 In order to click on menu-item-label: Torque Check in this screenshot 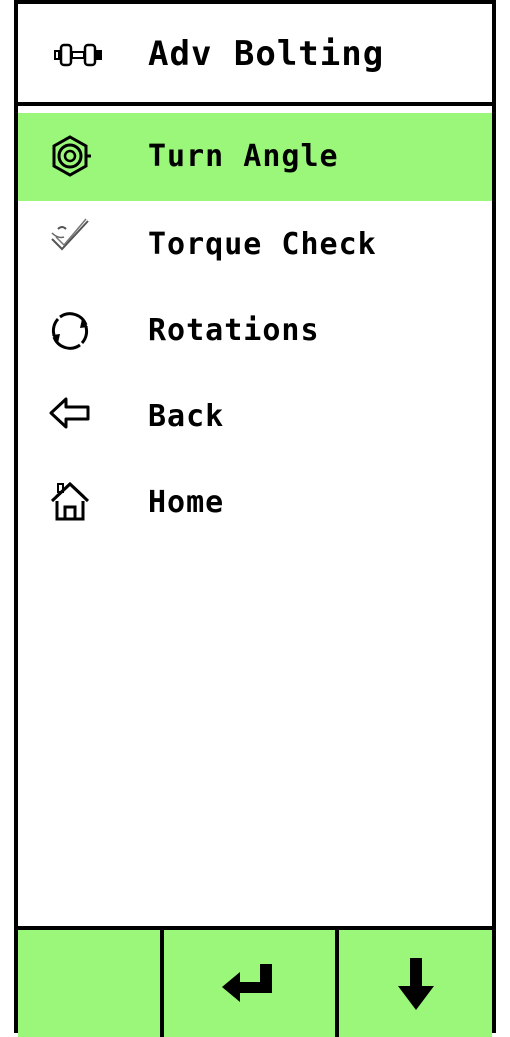, I will do `click(262, 244)`.